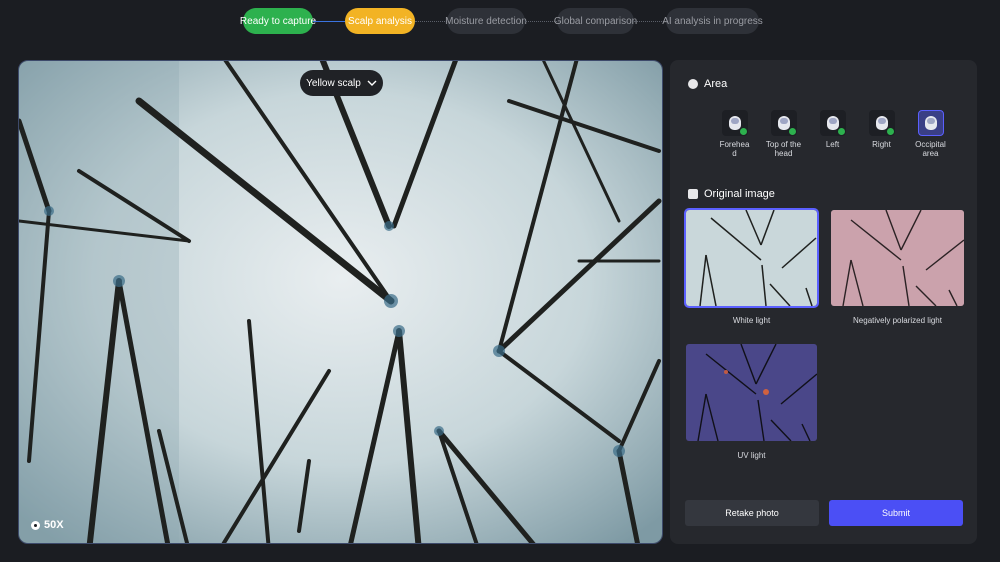  Describe the element at coordinates (693, 194) in the screenshot. I see `image-icon` at that location.